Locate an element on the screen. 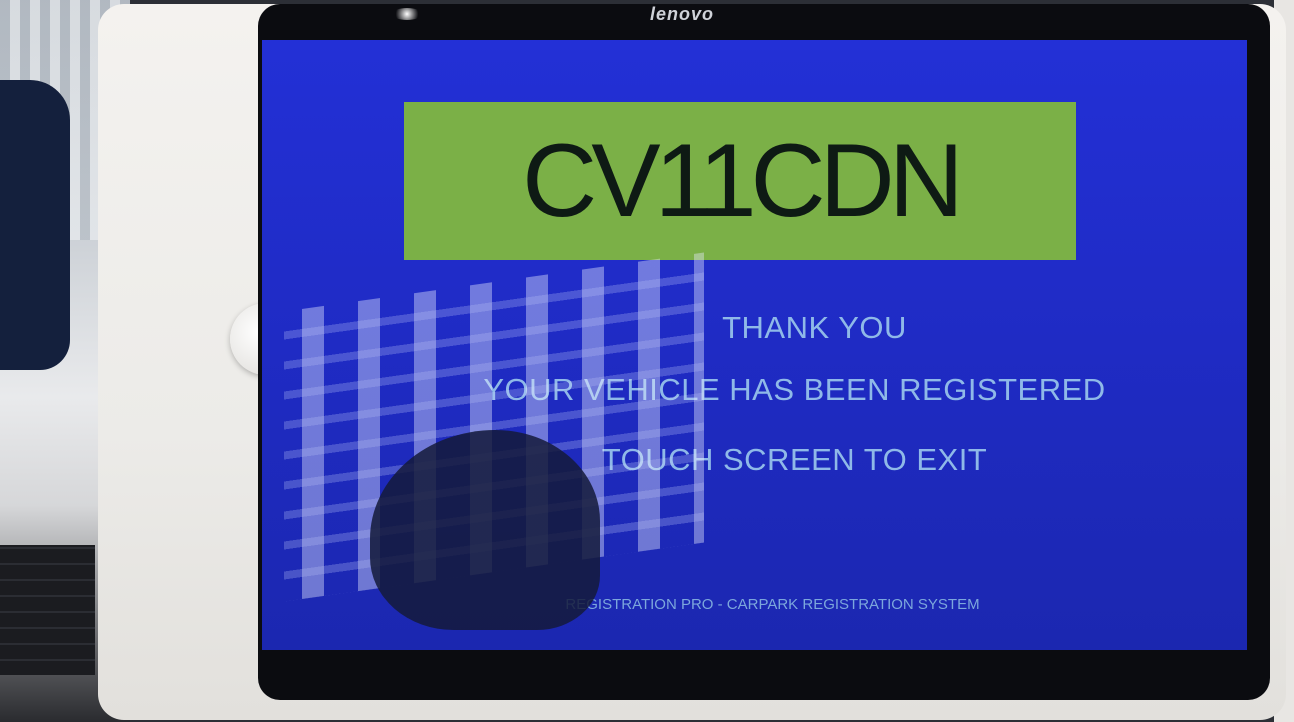  keyboard is located at coordinates (47, 610).